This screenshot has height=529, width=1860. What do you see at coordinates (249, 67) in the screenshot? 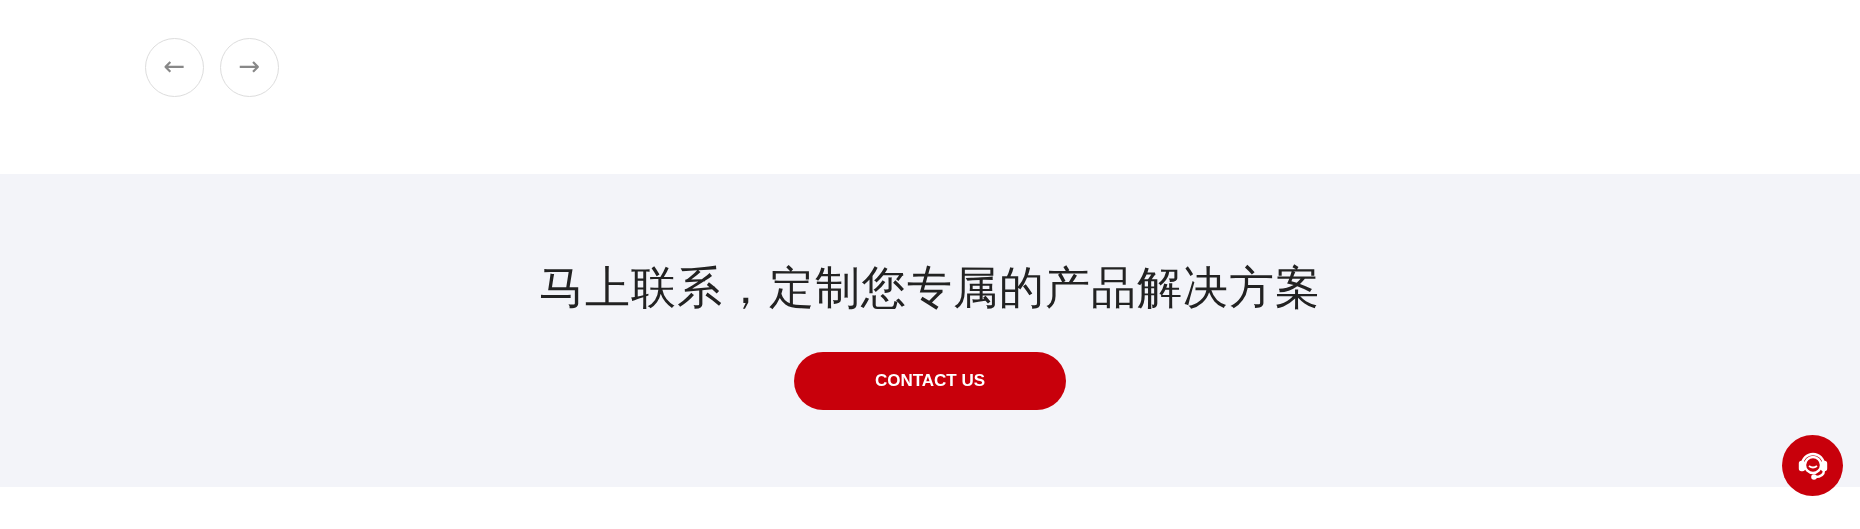
I see `next-button: →` at bounding box center [249, 67].